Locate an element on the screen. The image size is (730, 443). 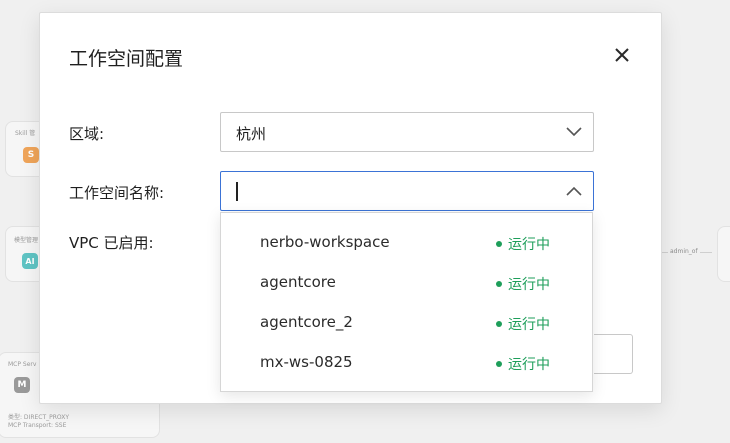
vpc-enabled-label: VPC 已启用: is located at coordinates (111, 243).